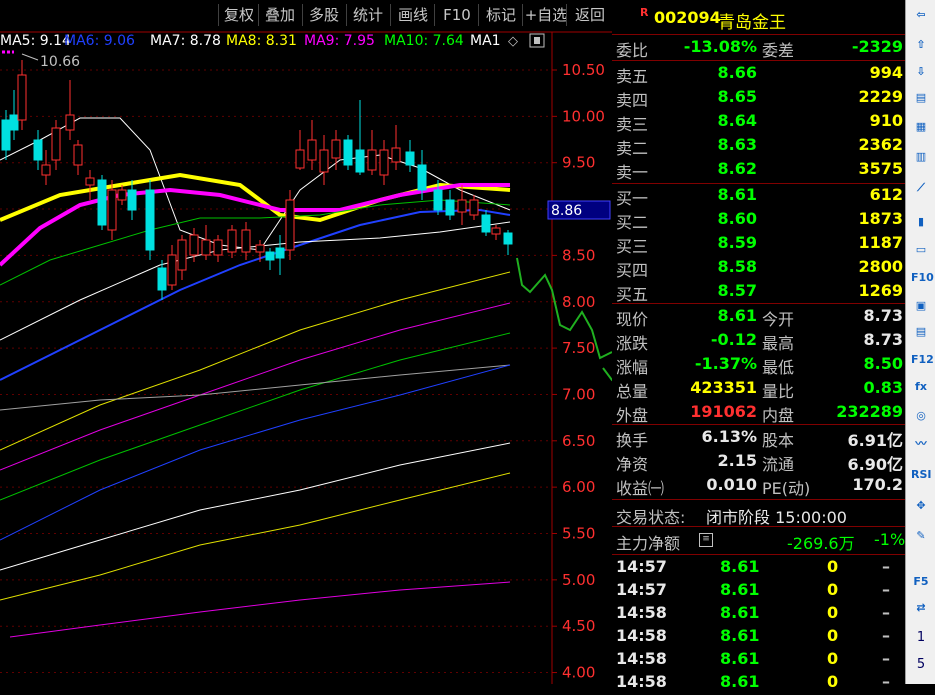 This screenshot has height=695, width=935. Describe the element at coordinates (641, 566) in the screenshot. I see `tick-time: 14:57` at that location.